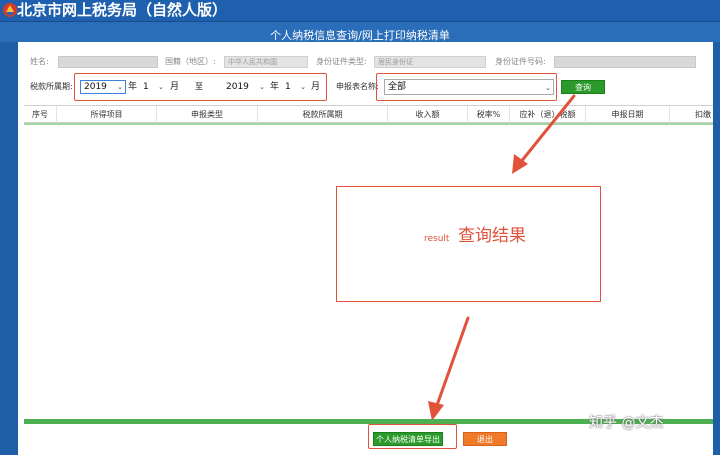  Describe the element at coordinates (430, 62) in the screenshot. I see `id-type-field: 居民身份证` at that location.